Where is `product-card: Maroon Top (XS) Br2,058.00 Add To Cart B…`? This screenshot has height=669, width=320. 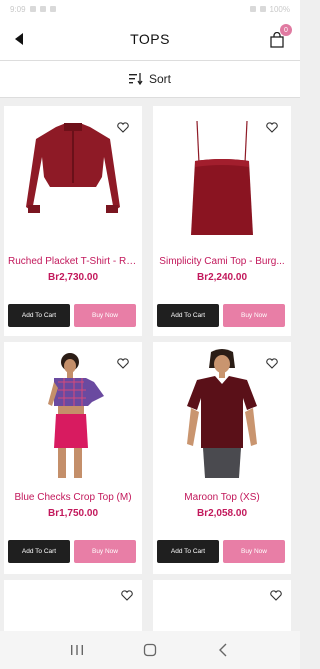 product-card: Maroon Top (XS) Br2,058.00 Add To Cart B… is located at coordinates (222, 458).